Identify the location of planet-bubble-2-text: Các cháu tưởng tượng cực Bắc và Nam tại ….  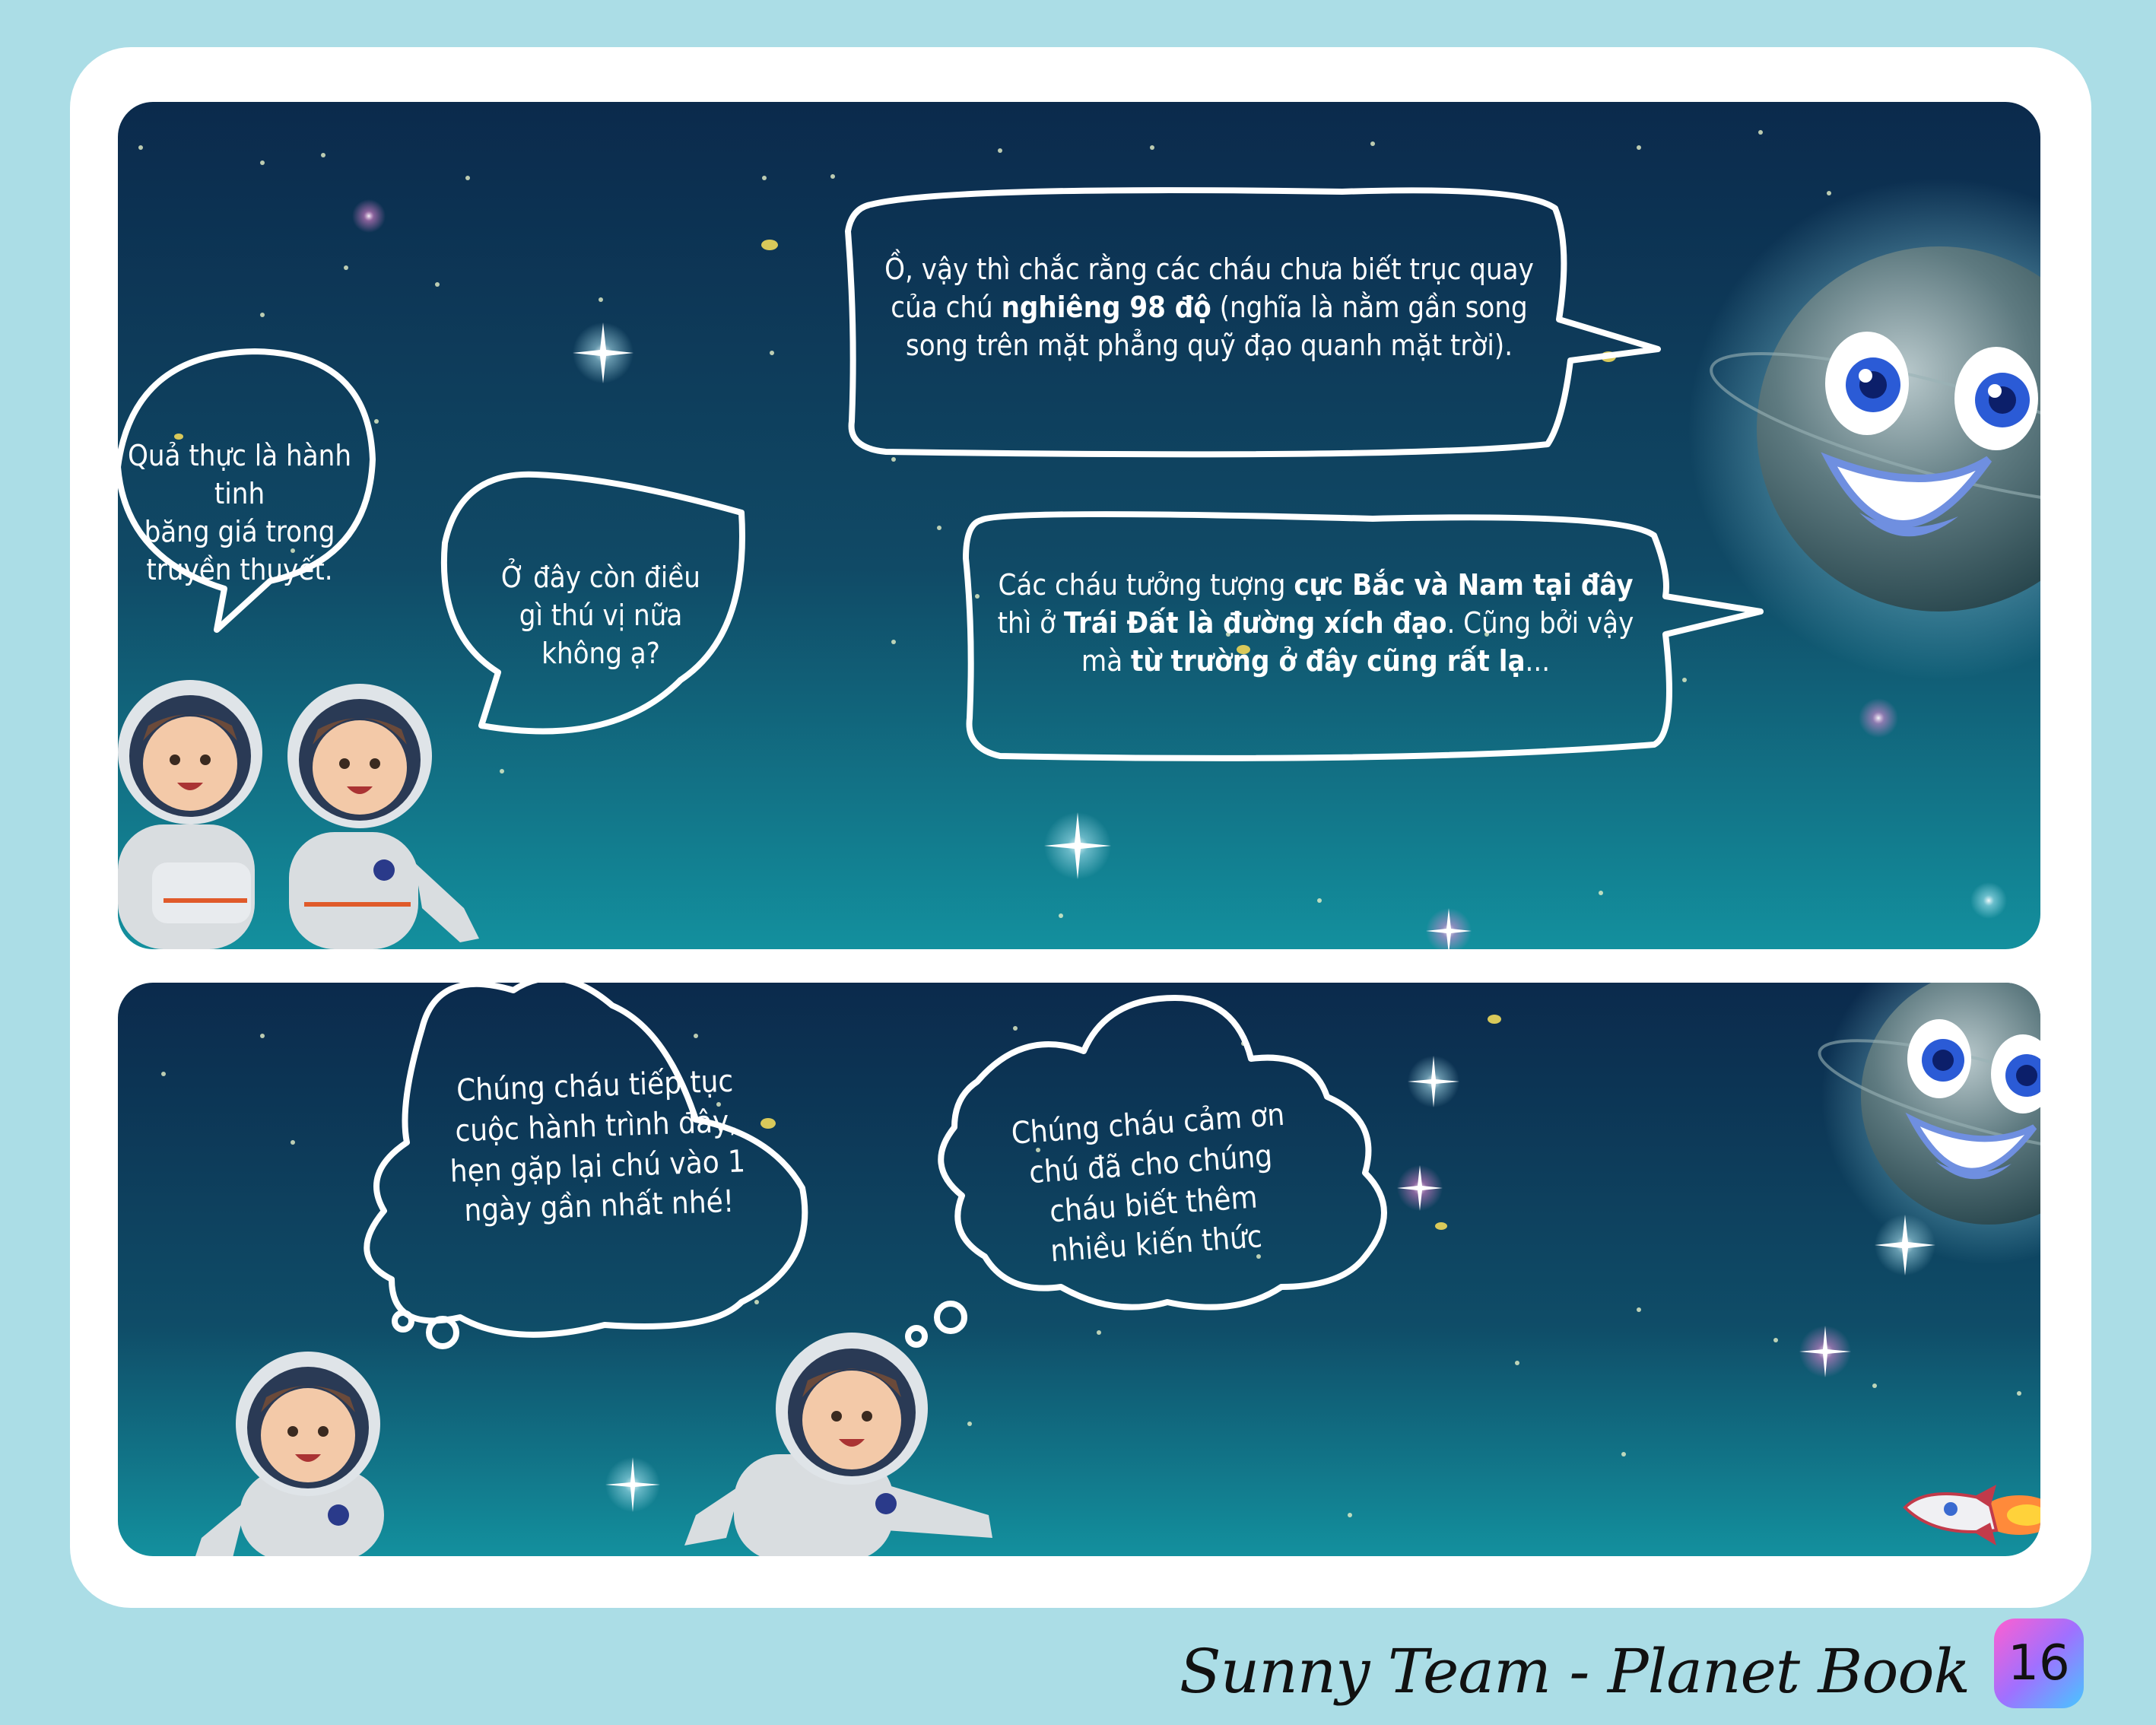
(1315, 623).